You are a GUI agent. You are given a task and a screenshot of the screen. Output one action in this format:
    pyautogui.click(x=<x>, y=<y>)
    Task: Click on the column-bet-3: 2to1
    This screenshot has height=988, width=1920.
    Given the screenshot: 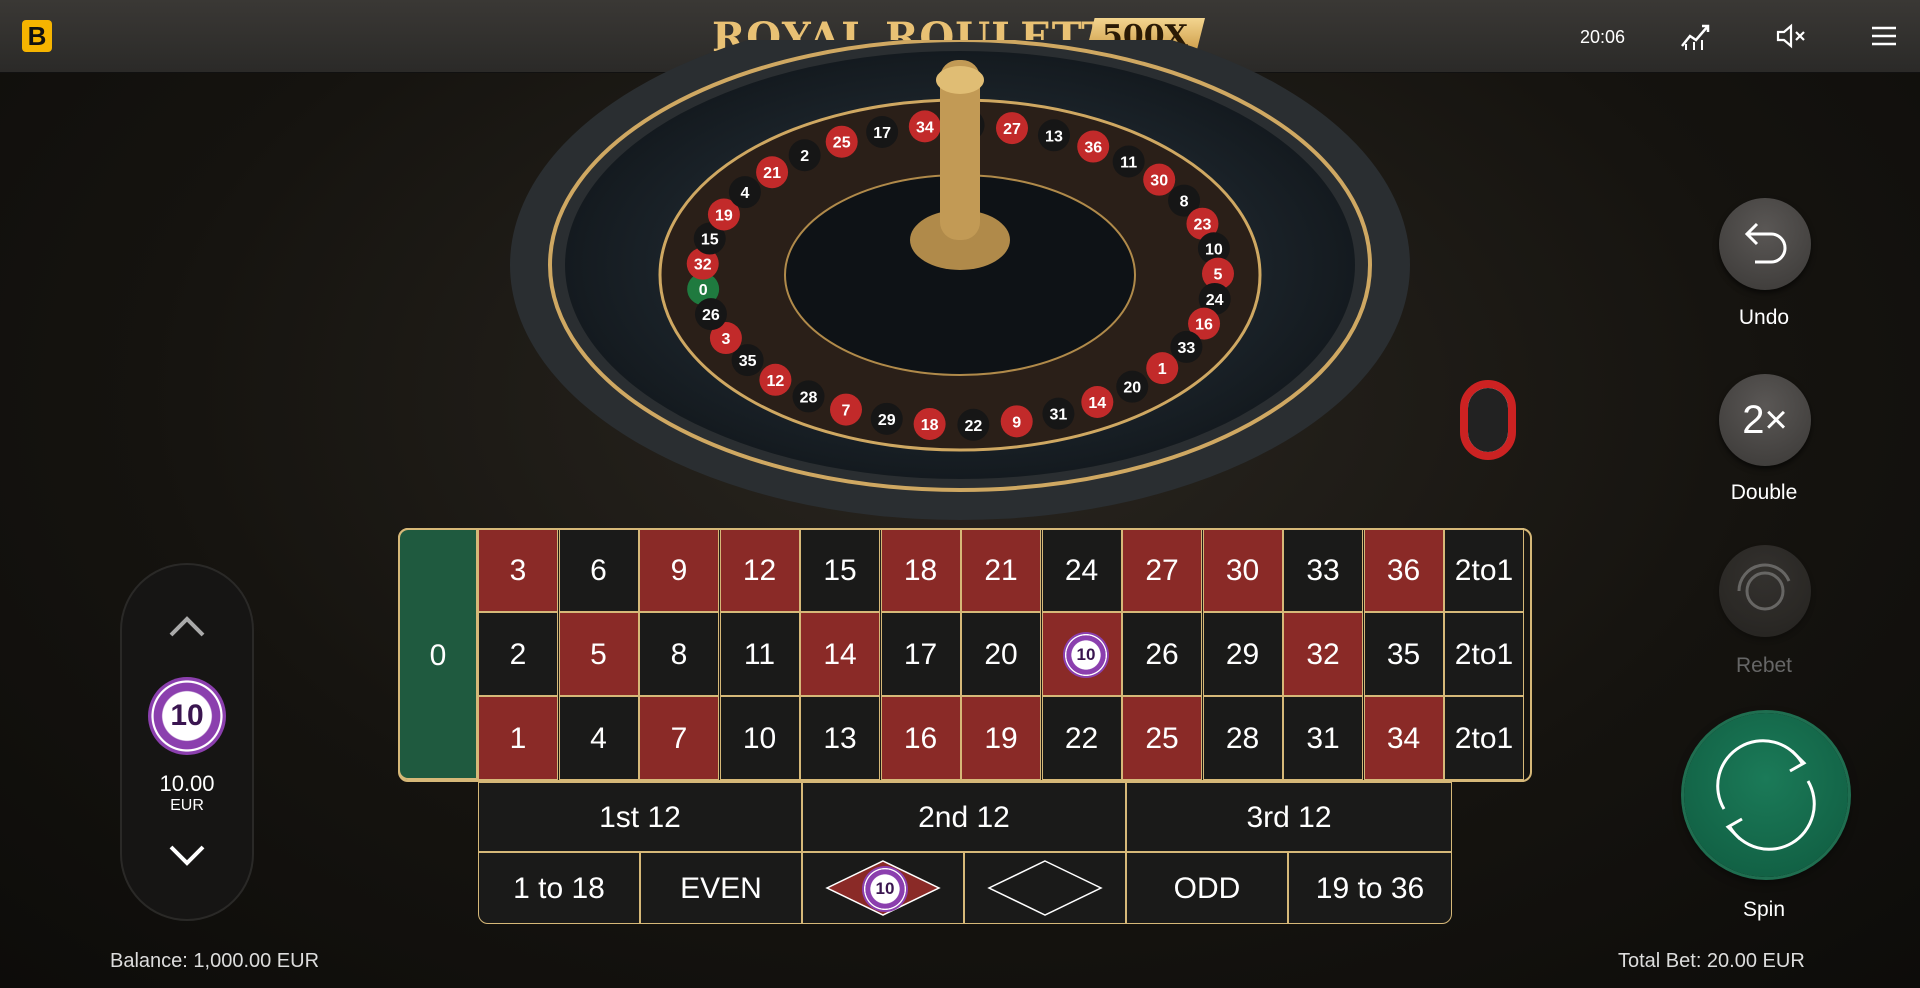 What is the action you would take?
    pyautogui.click(x=1484, y=570)
    